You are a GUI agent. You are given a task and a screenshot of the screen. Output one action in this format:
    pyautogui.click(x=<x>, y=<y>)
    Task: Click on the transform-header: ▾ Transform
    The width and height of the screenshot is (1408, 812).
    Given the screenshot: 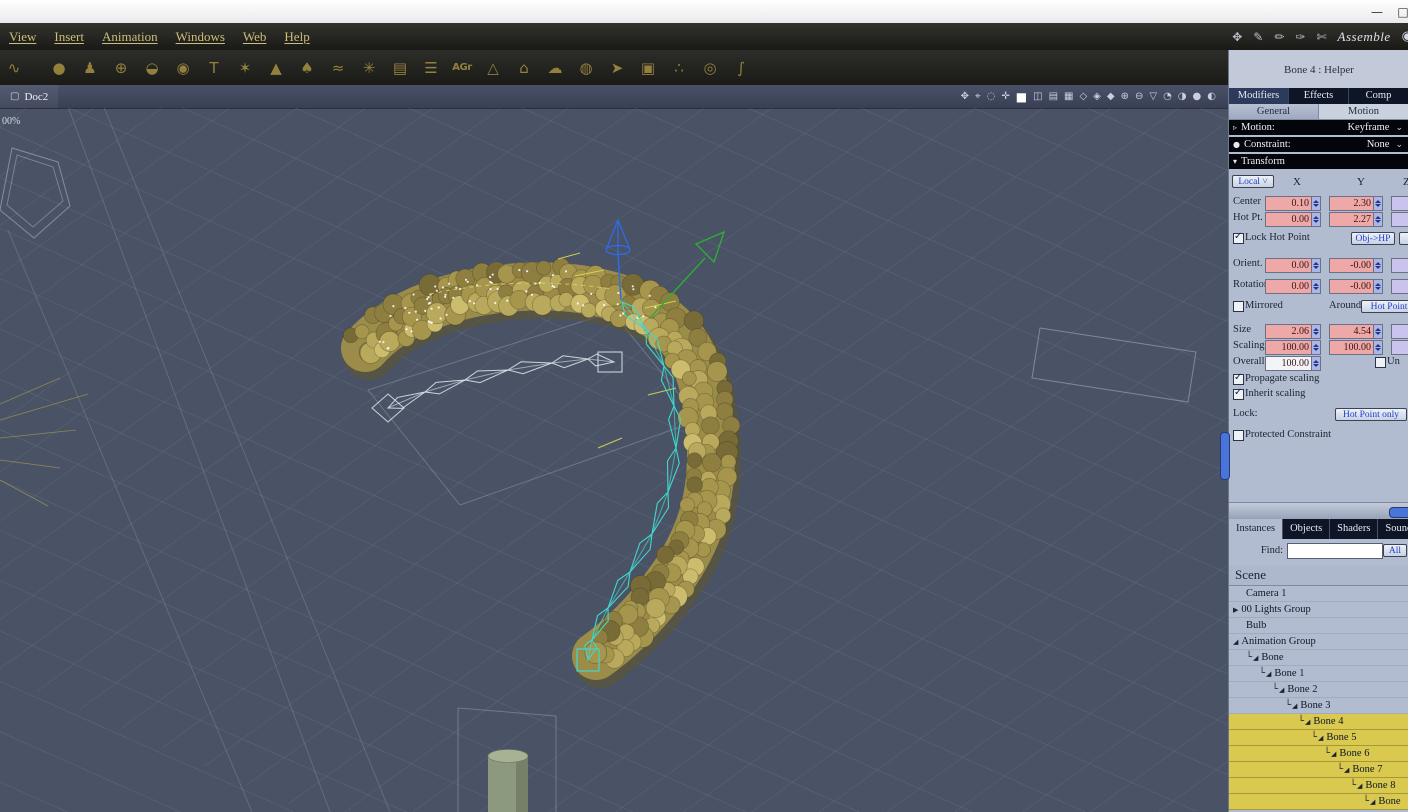 What is the action you would take?
    pyautogui.click(x=1318, y=161)
    